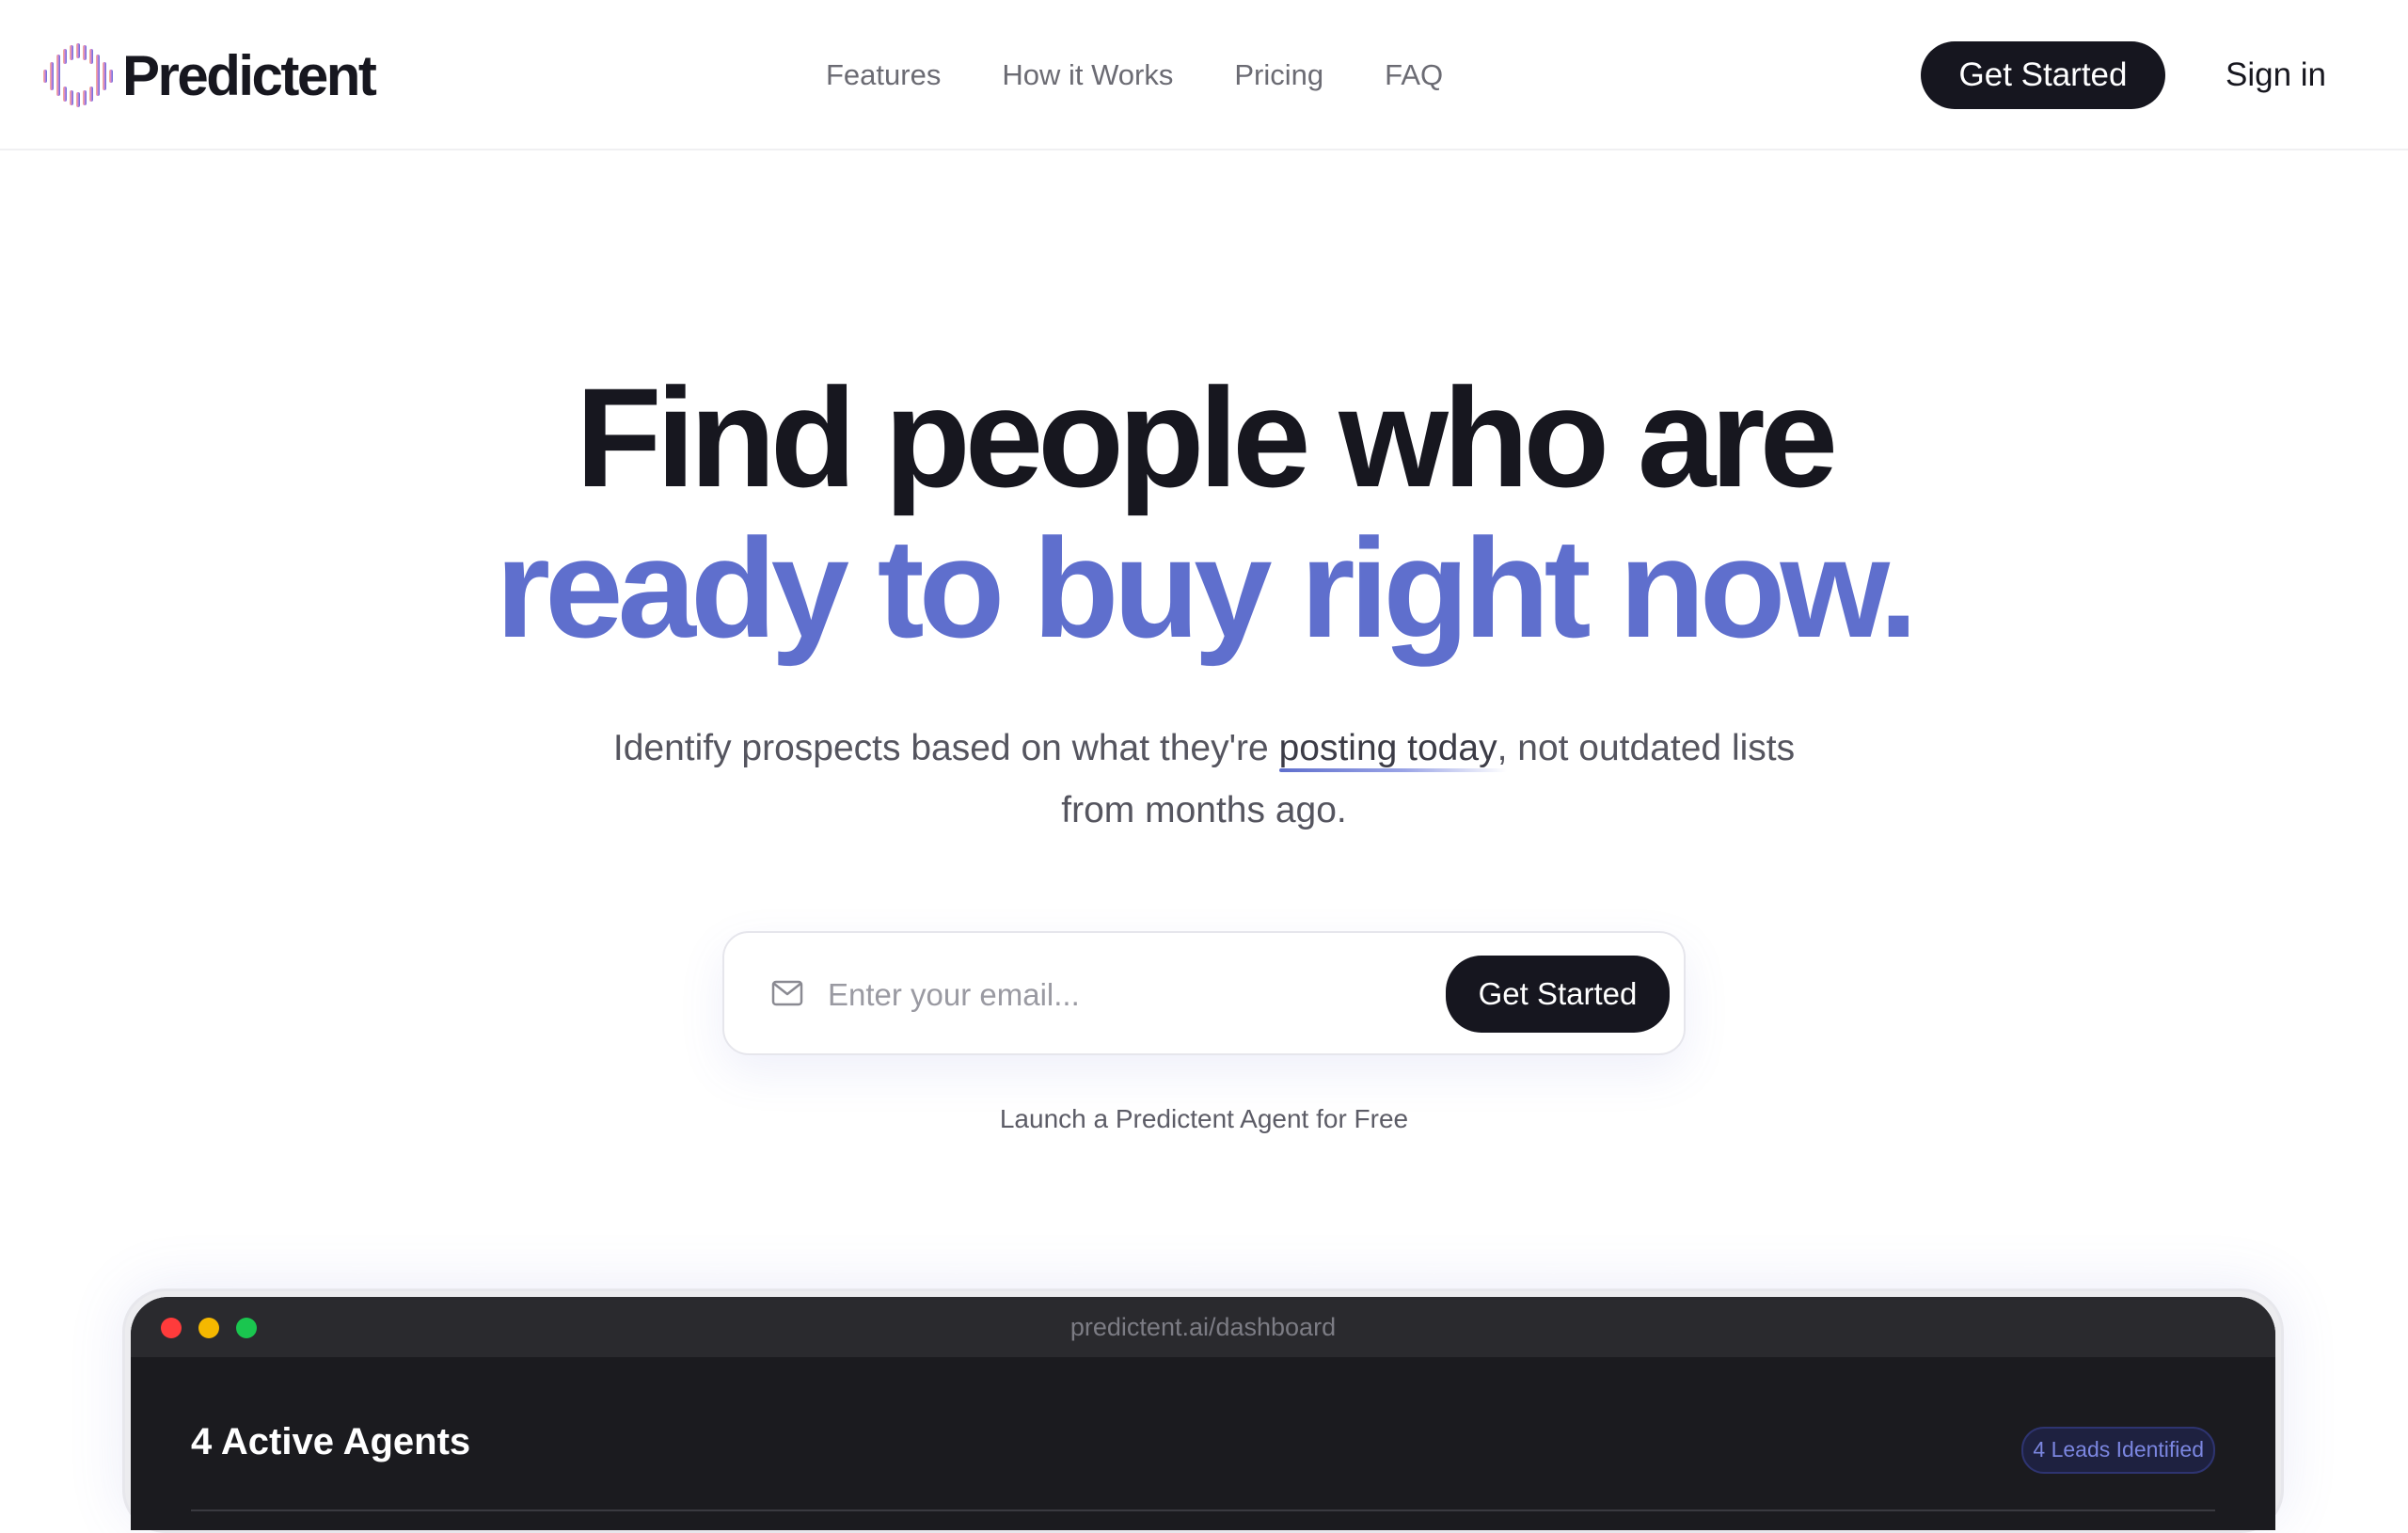  What do you see at coordinates (1088, 75) in the screenshot?
I see `nav-how-it-works: How it Works` at bounding box center [1088, 75].